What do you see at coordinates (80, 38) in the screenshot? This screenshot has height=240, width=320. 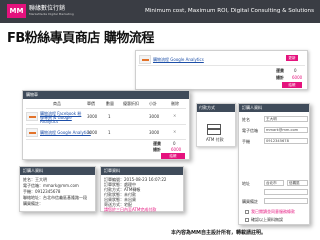 I see `page-title: FB粉絲專頁商店 購物流程` at bounding box center [80, 38].